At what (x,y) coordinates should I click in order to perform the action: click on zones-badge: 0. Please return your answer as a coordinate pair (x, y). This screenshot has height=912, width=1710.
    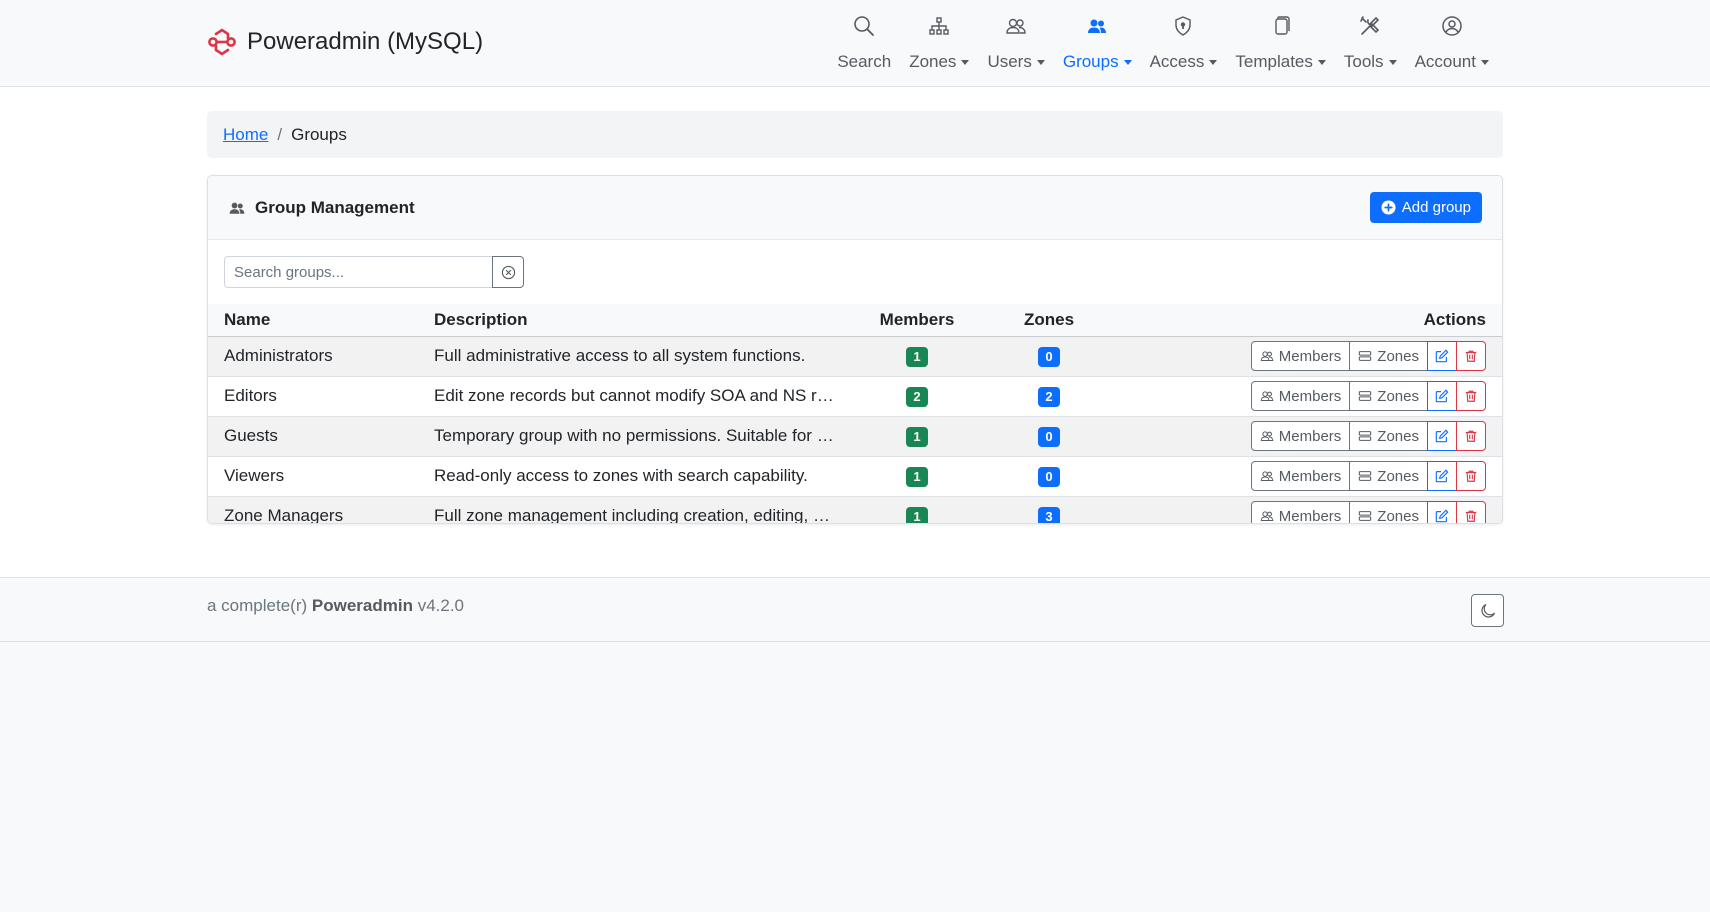
    Looking at the image, I should click on (1049, 436).